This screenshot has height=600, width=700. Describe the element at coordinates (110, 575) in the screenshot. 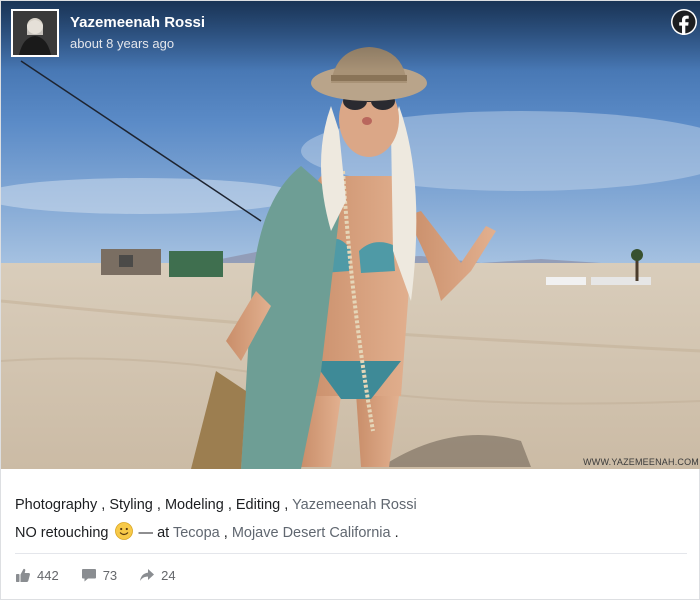

I see `comments-count: 73` at that location.